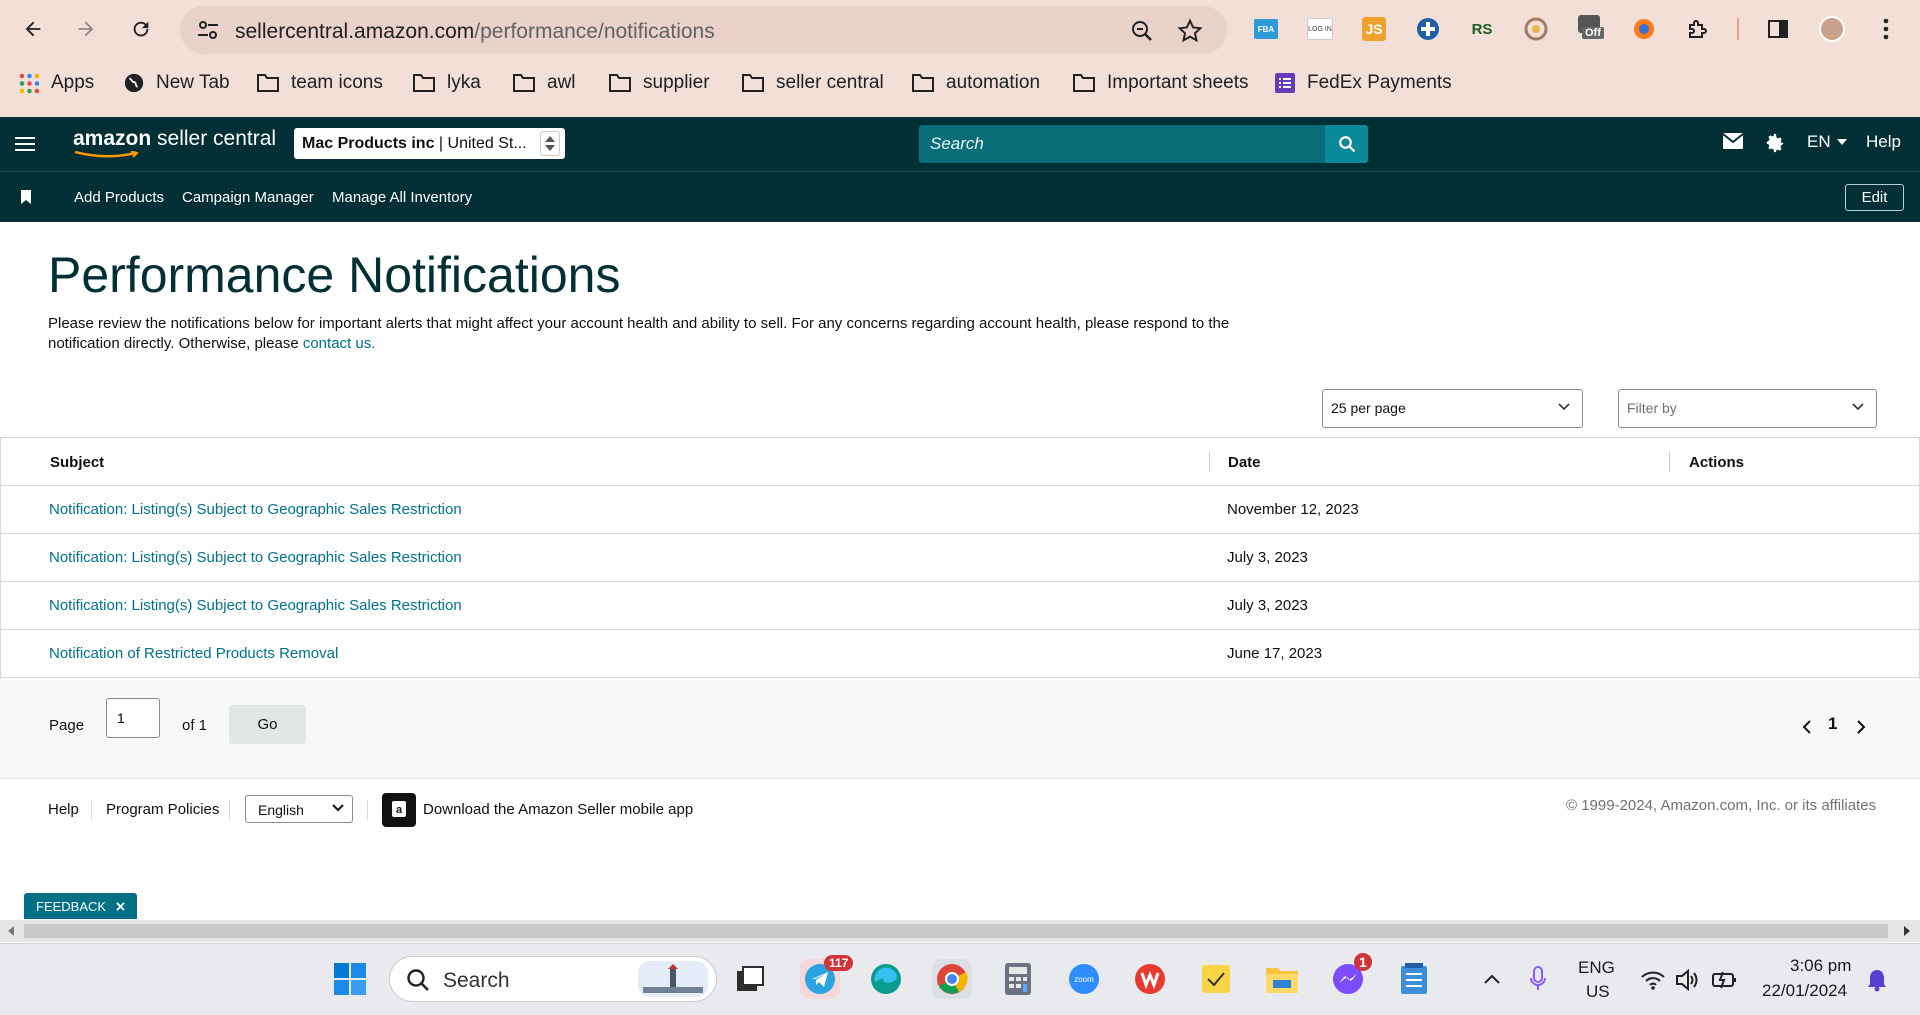 The height and width of the screenshot is (1015, 1920). Describe the element at coordinates (319, 83) in the screenshot. I see `bookmark-team-icons: team icons` at that location.